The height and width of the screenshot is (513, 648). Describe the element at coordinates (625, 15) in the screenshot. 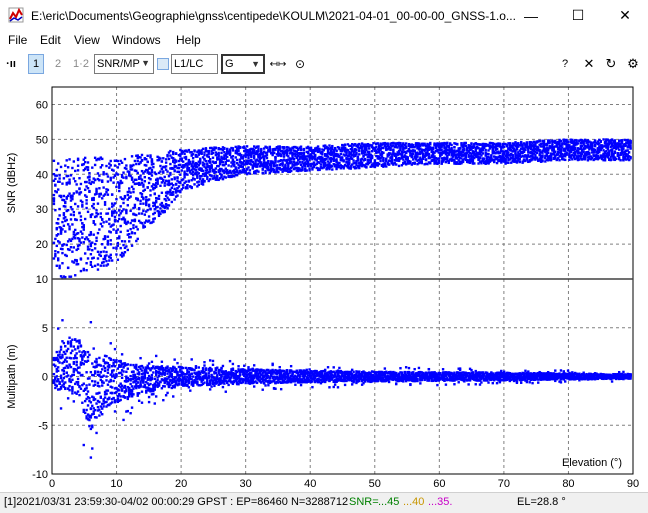

I see `close-window-button: ✕` at that location.